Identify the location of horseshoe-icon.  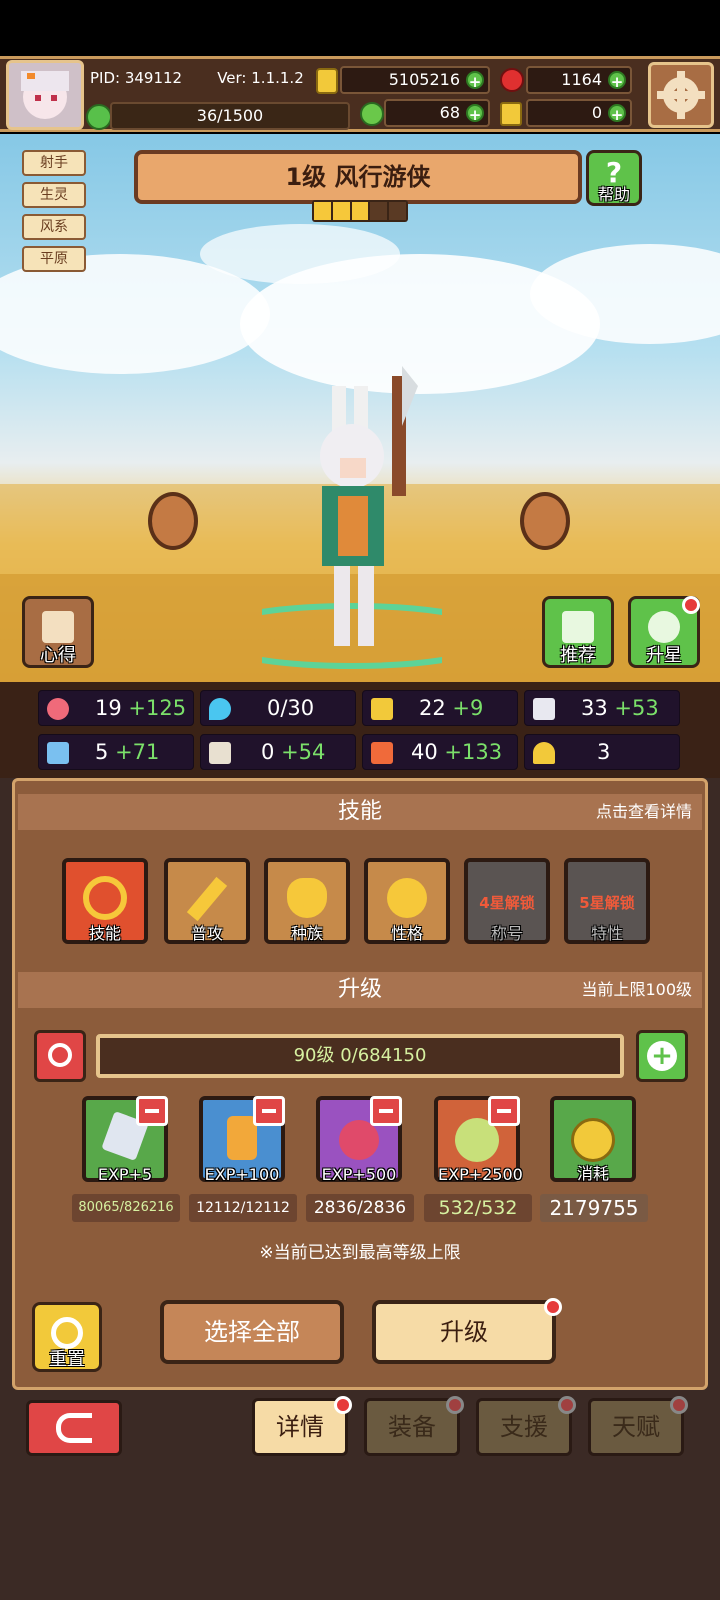
(544, 753).